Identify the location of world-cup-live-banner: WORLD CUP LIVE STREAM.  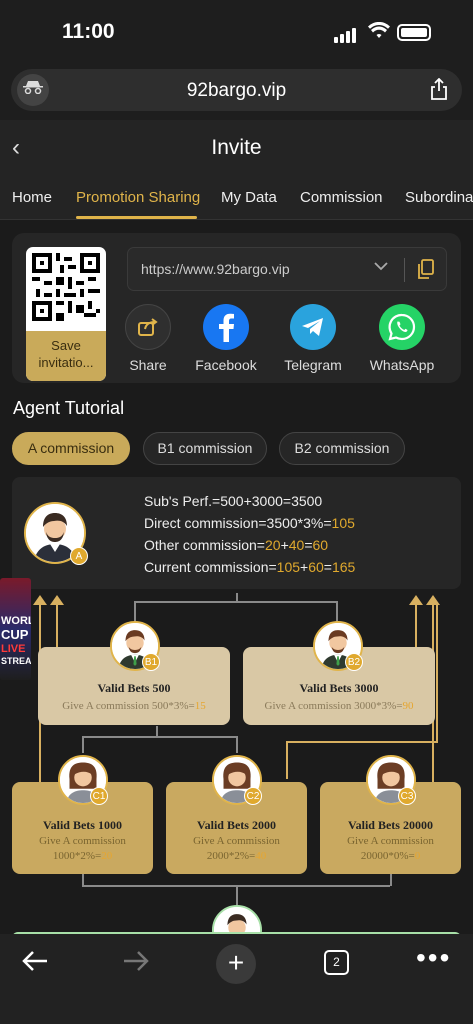
(15, 629).